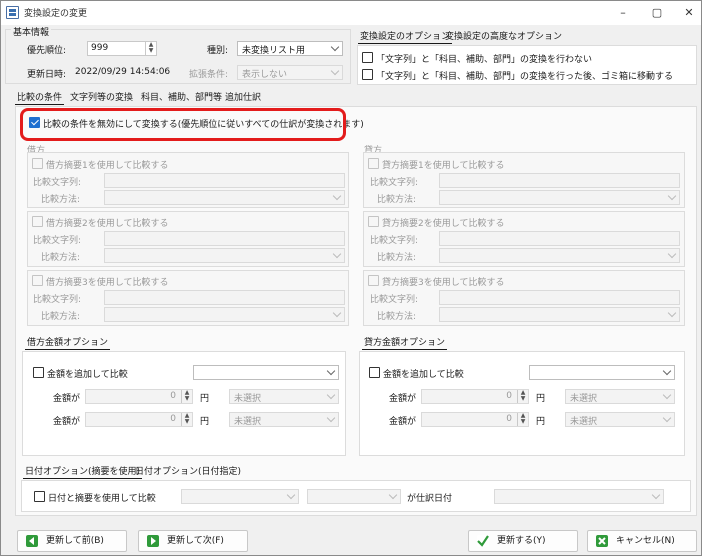 This screenshot has height=556, width=702. What do you see at coordinates (193, 541) in the screenshot?
I see `update-next-button: 更新して次(F)` at bounding box center [193, 541].